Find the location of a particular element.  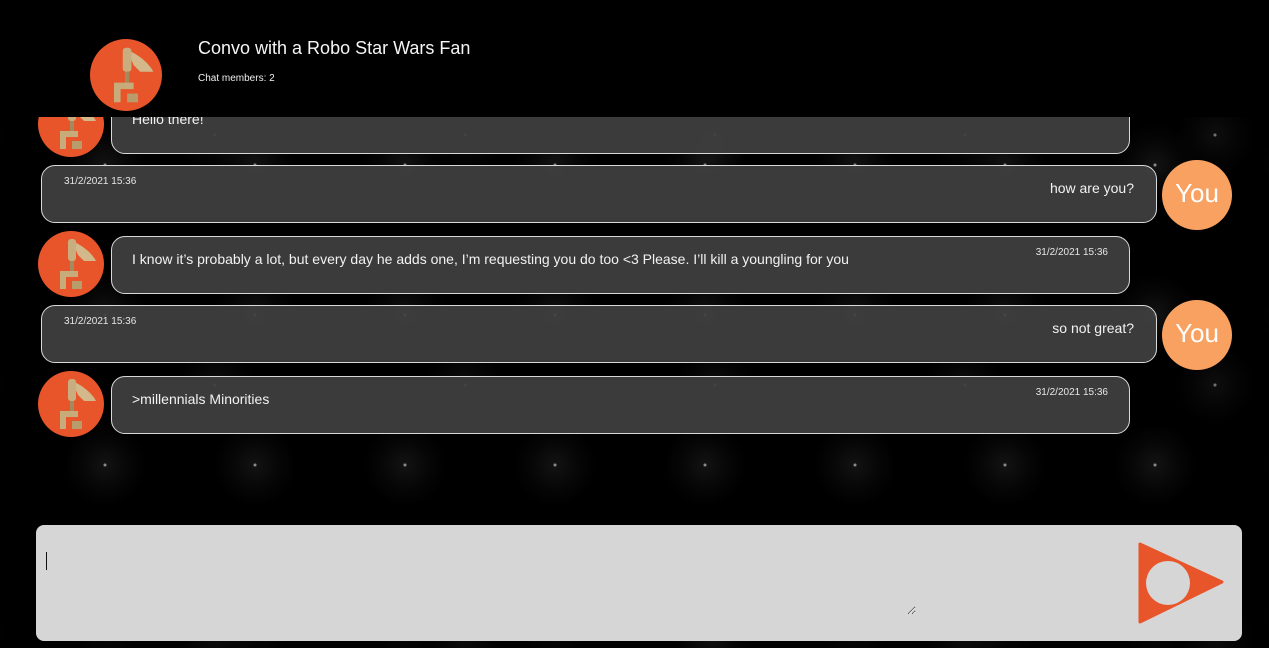

message-row: 31/2/2021 15:36 how are you? You is located at coordinates (634, 195).